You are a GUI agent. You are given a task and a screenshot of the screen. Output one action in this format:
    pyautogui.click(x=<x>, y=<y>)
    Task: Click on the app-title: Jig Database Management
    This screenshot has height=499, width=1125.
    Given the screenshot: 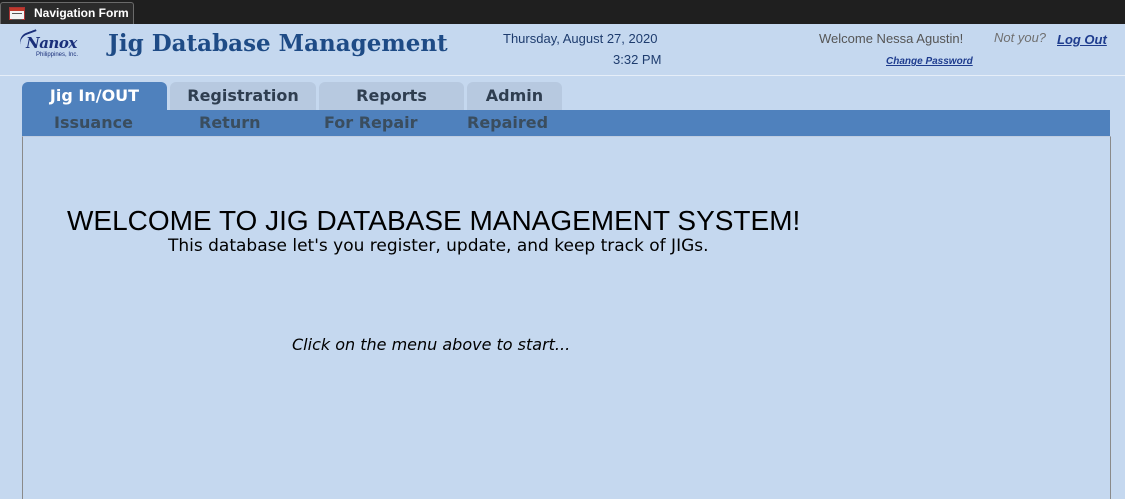 What is the action you would take?
    pyautogui.click(x=278, y=43)
    